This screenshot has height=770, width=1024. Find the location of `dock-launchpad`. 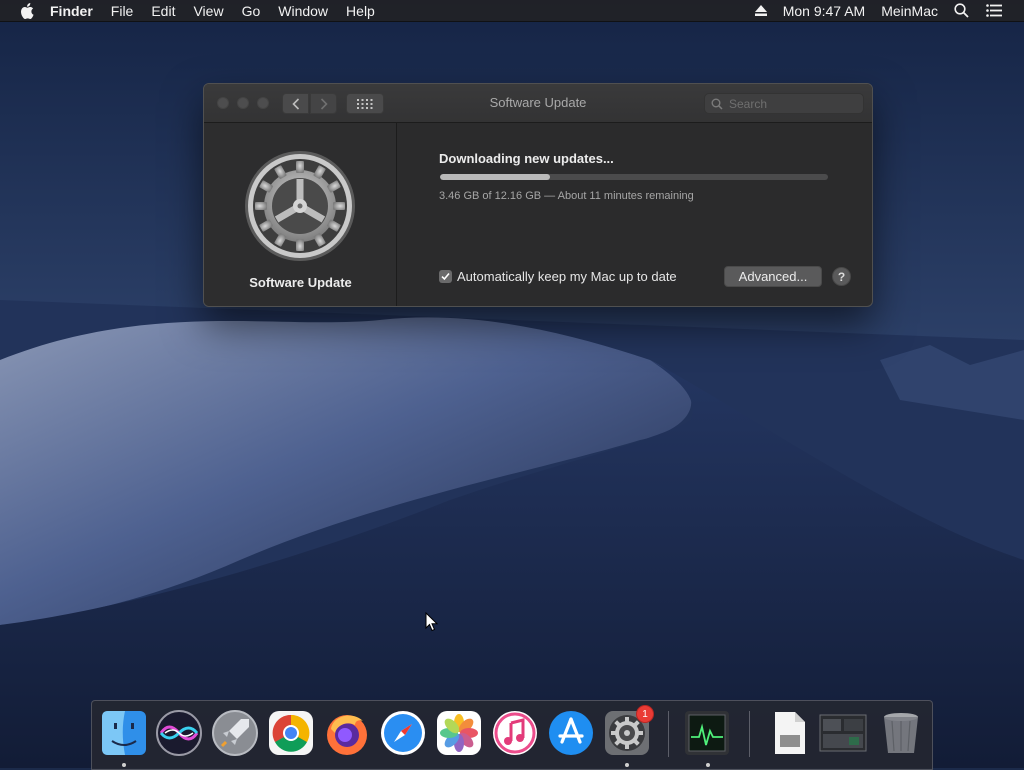

dock-launchpad is located at coordinates (235, 733).